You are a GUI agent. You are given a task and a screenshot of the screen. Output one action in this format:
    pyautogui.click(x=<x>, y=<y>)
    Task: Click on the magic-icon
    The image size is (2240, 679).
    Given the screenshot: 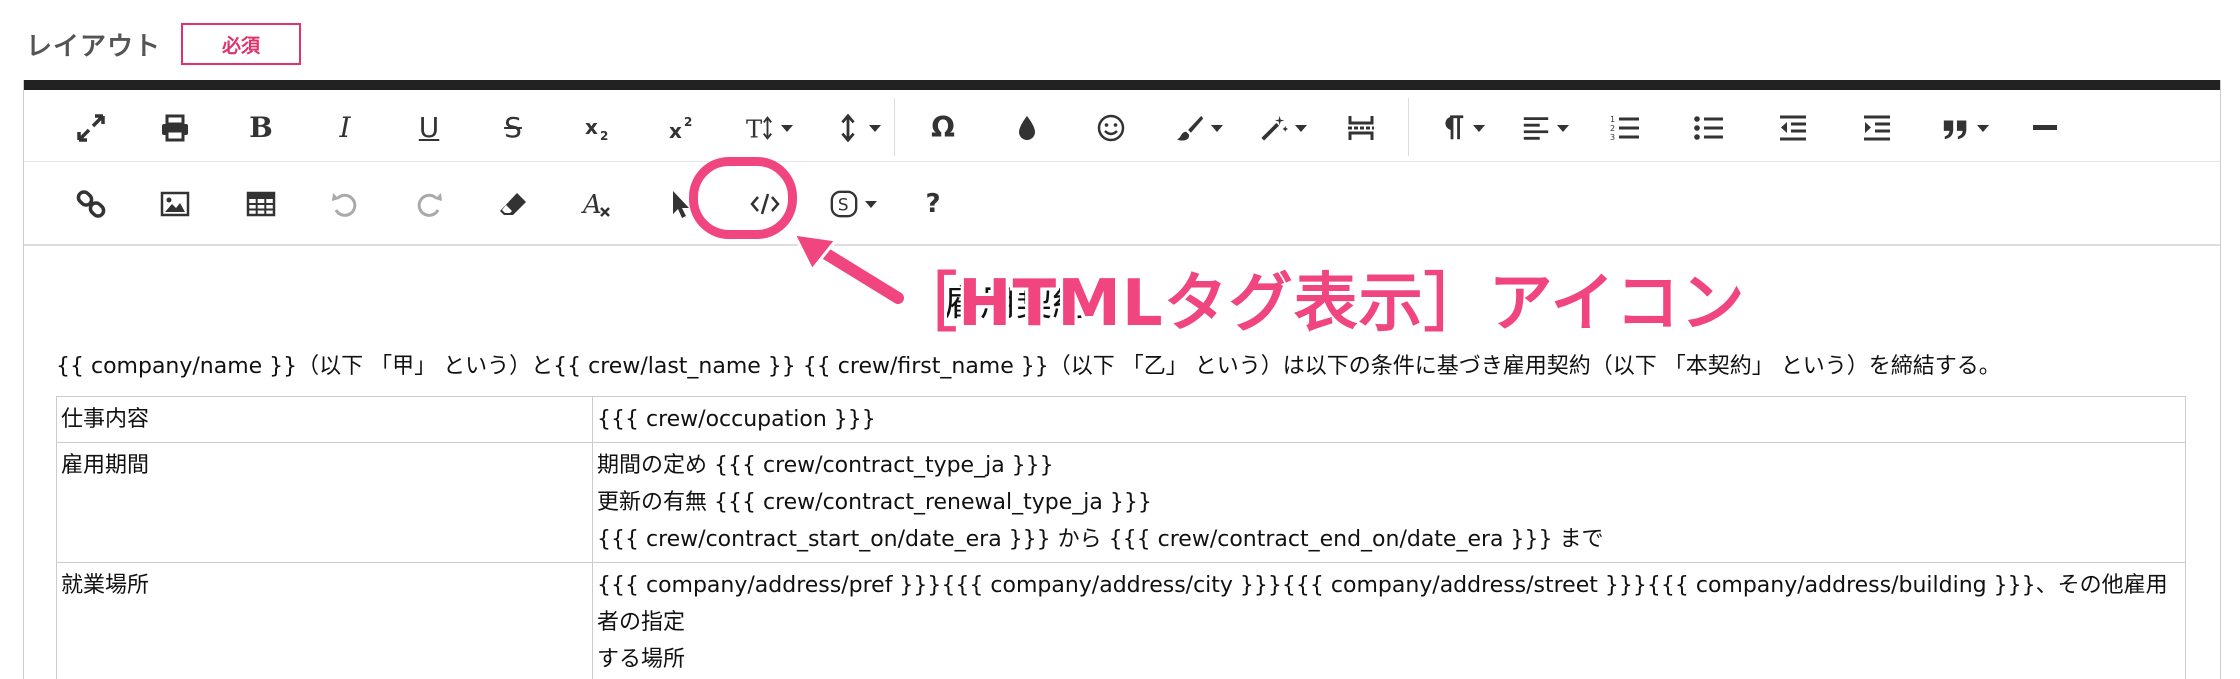 What is the action you would take?
    pyautogui.click(x=1283, y=128)
    